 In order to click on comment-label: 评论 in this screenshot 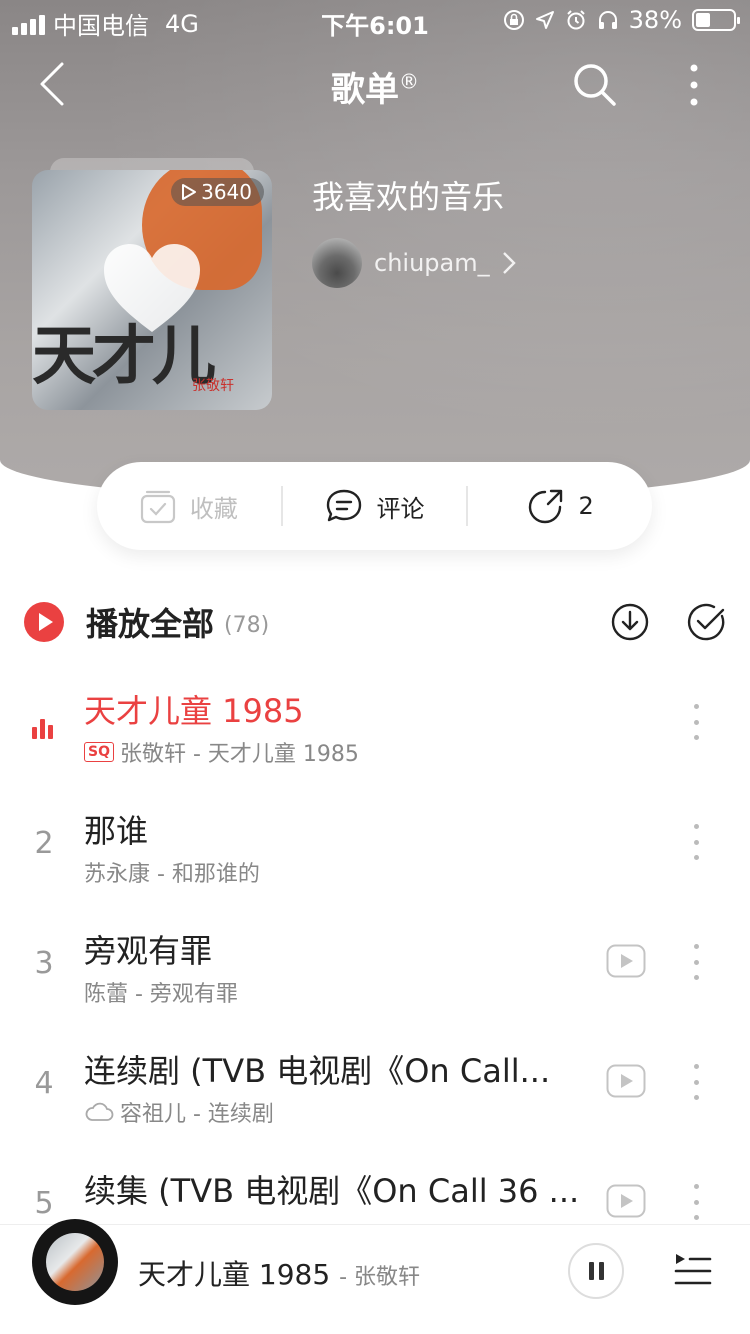, I will do `click(400, 508)`.